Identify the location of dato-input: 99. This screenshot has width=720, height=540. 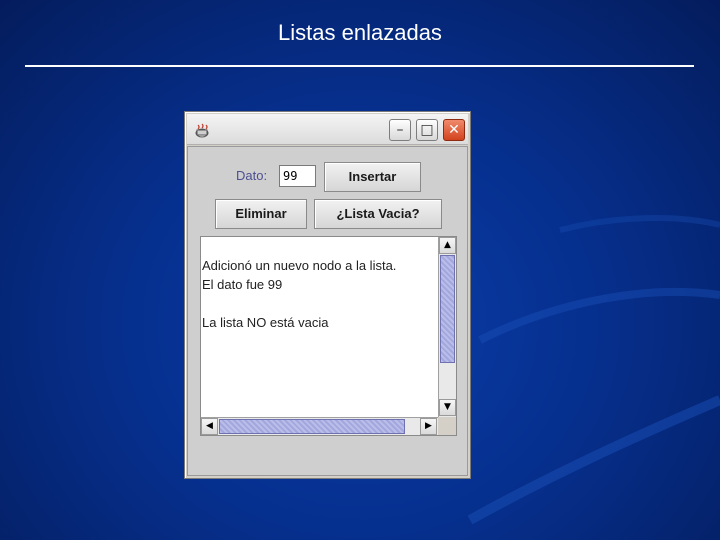
(297, 176).